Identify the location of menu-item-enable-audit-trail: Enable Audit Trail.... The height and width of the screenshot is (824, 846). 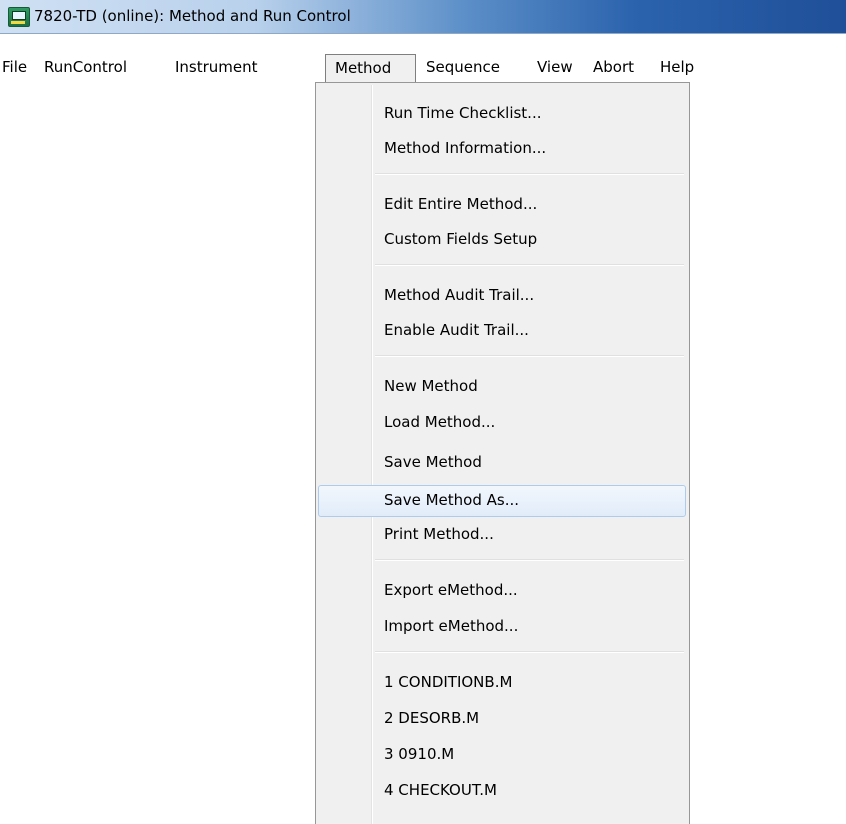
(502, 330).